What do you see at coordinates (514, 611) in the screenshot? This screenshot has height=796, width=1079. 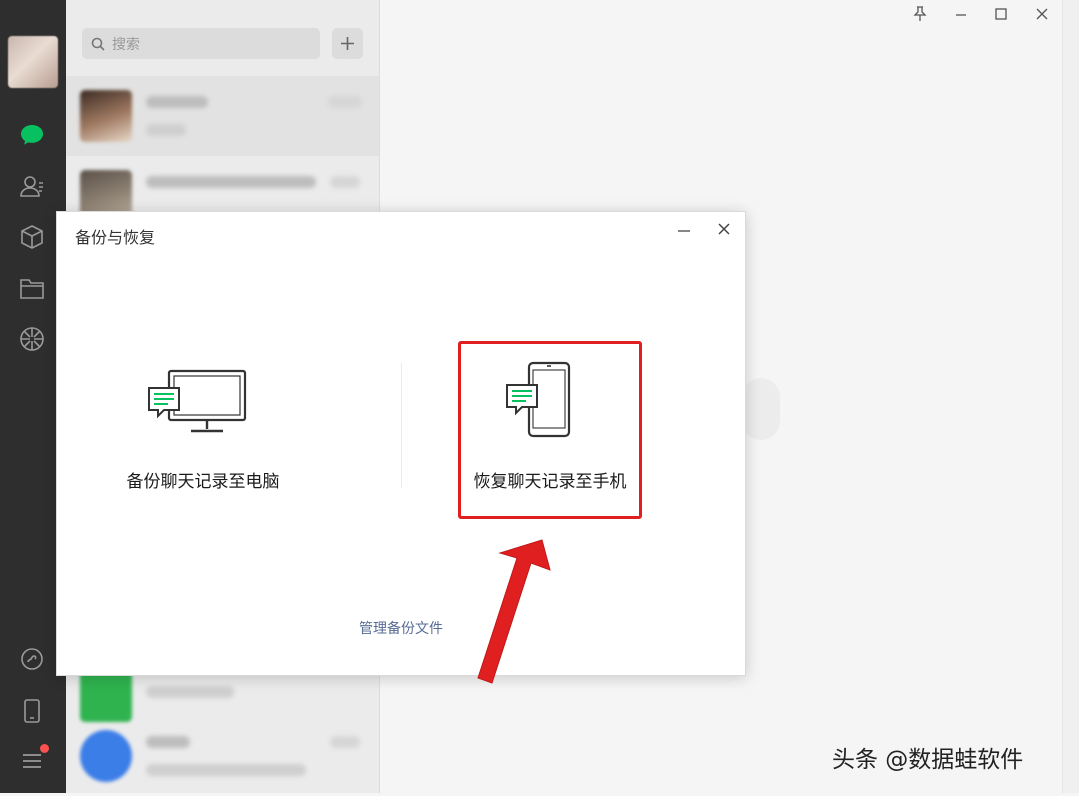 I see `red-arrow-annotation` at bounding box center [514, 611].